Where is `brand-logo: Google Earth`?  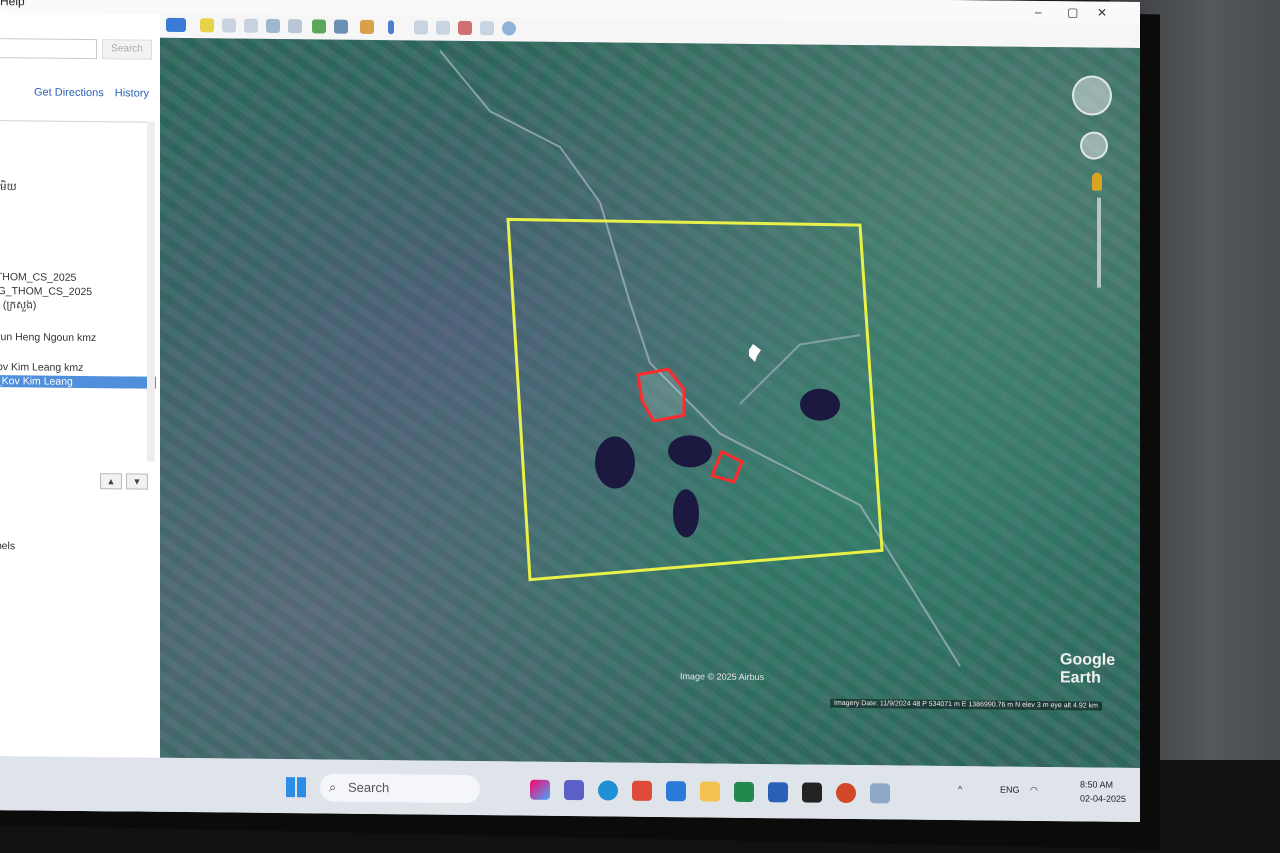
brand-logo: Google Earth is located at coordinates (1088, 669).